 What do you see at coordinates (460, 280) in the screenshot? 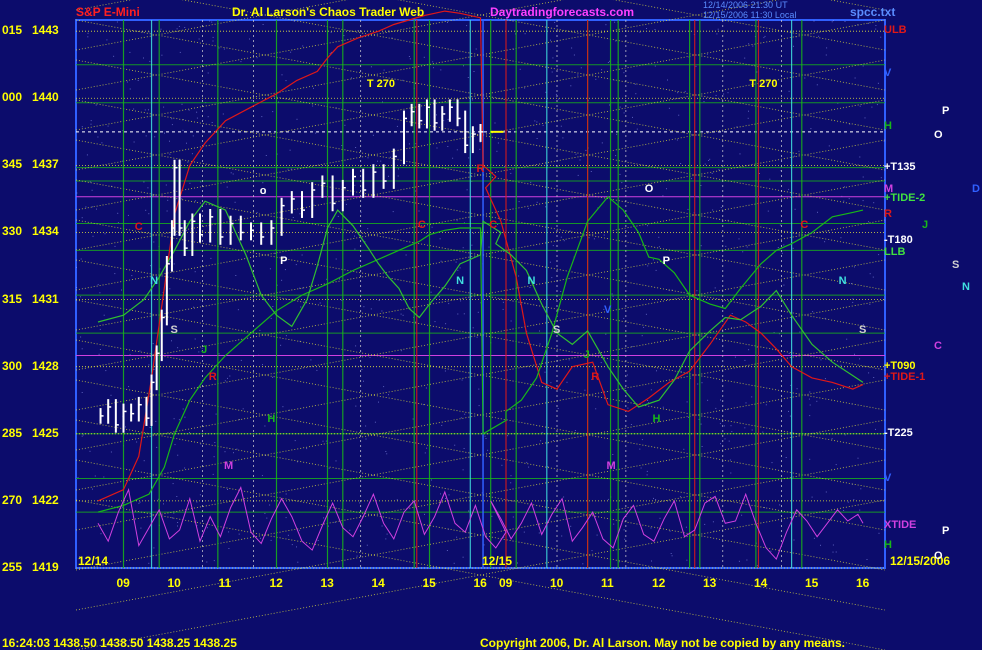
I see `planet-marker: N` at bounding box center [460, 280].